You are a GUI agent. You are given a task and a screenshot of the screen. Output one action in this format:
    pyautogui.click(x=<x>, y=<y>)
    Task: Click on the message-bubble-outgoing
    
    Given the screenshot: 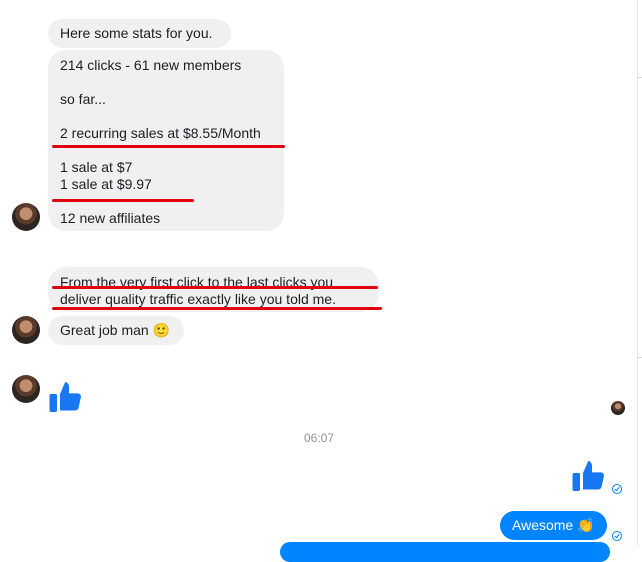 What is the action you would take?
    pyautogui.click(x=445, y=552)
    